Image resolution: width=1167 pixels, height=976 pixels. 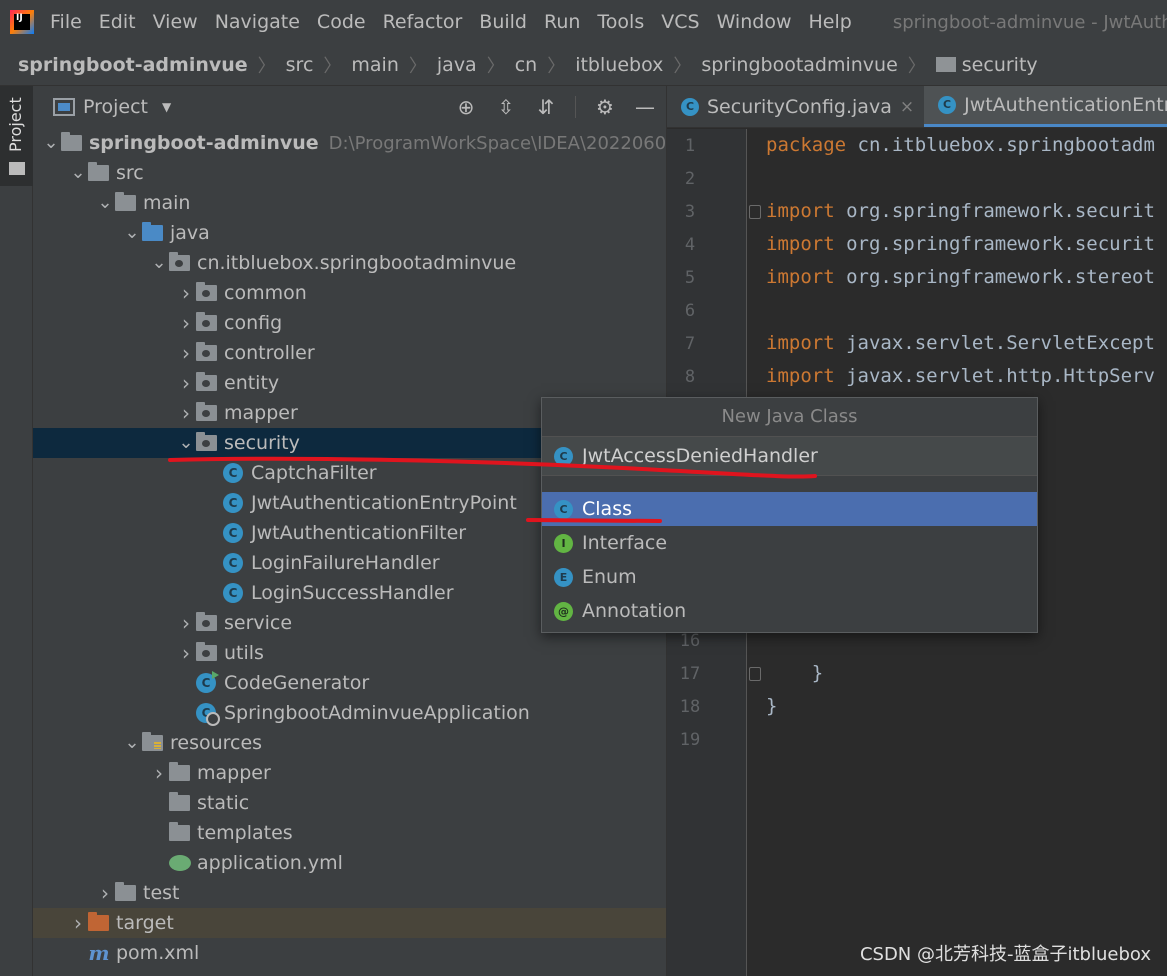 What do you see at coordinates (506, 107) in the screenshot?
I see `expand-all-icon: ⇳` at bounding box center [506, 107].